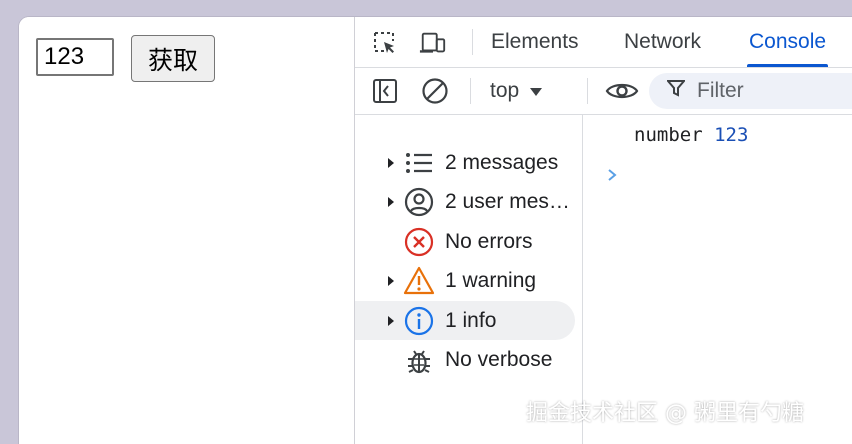 The image size is (852, 444). I want to click on sidebar-item-label: 1 info, so click(471, 320).